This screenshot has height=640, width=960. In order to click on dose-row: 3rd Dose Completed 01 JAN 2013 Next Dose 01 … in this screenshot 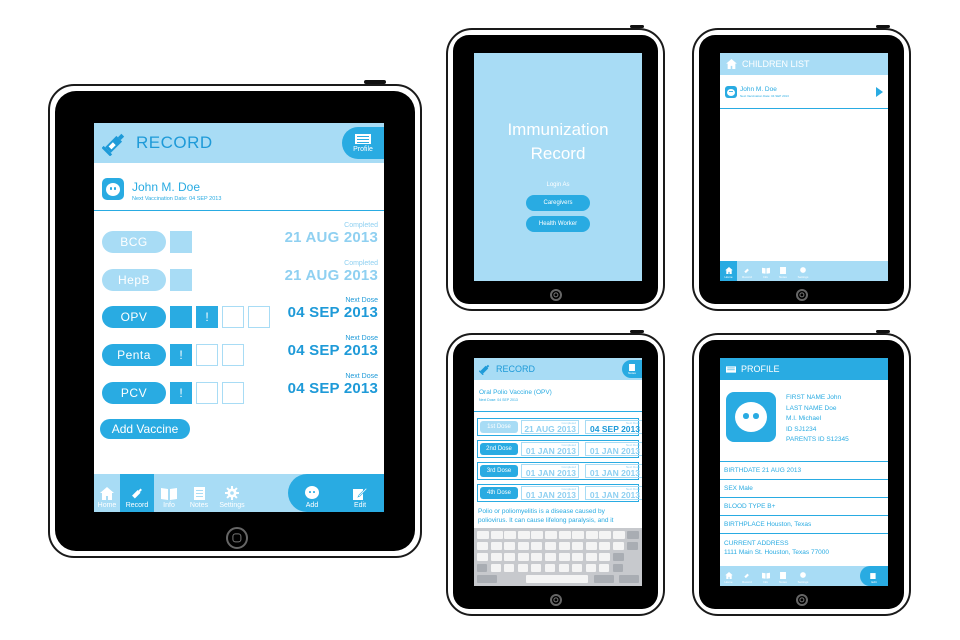, I will do `click(559, 471)`.